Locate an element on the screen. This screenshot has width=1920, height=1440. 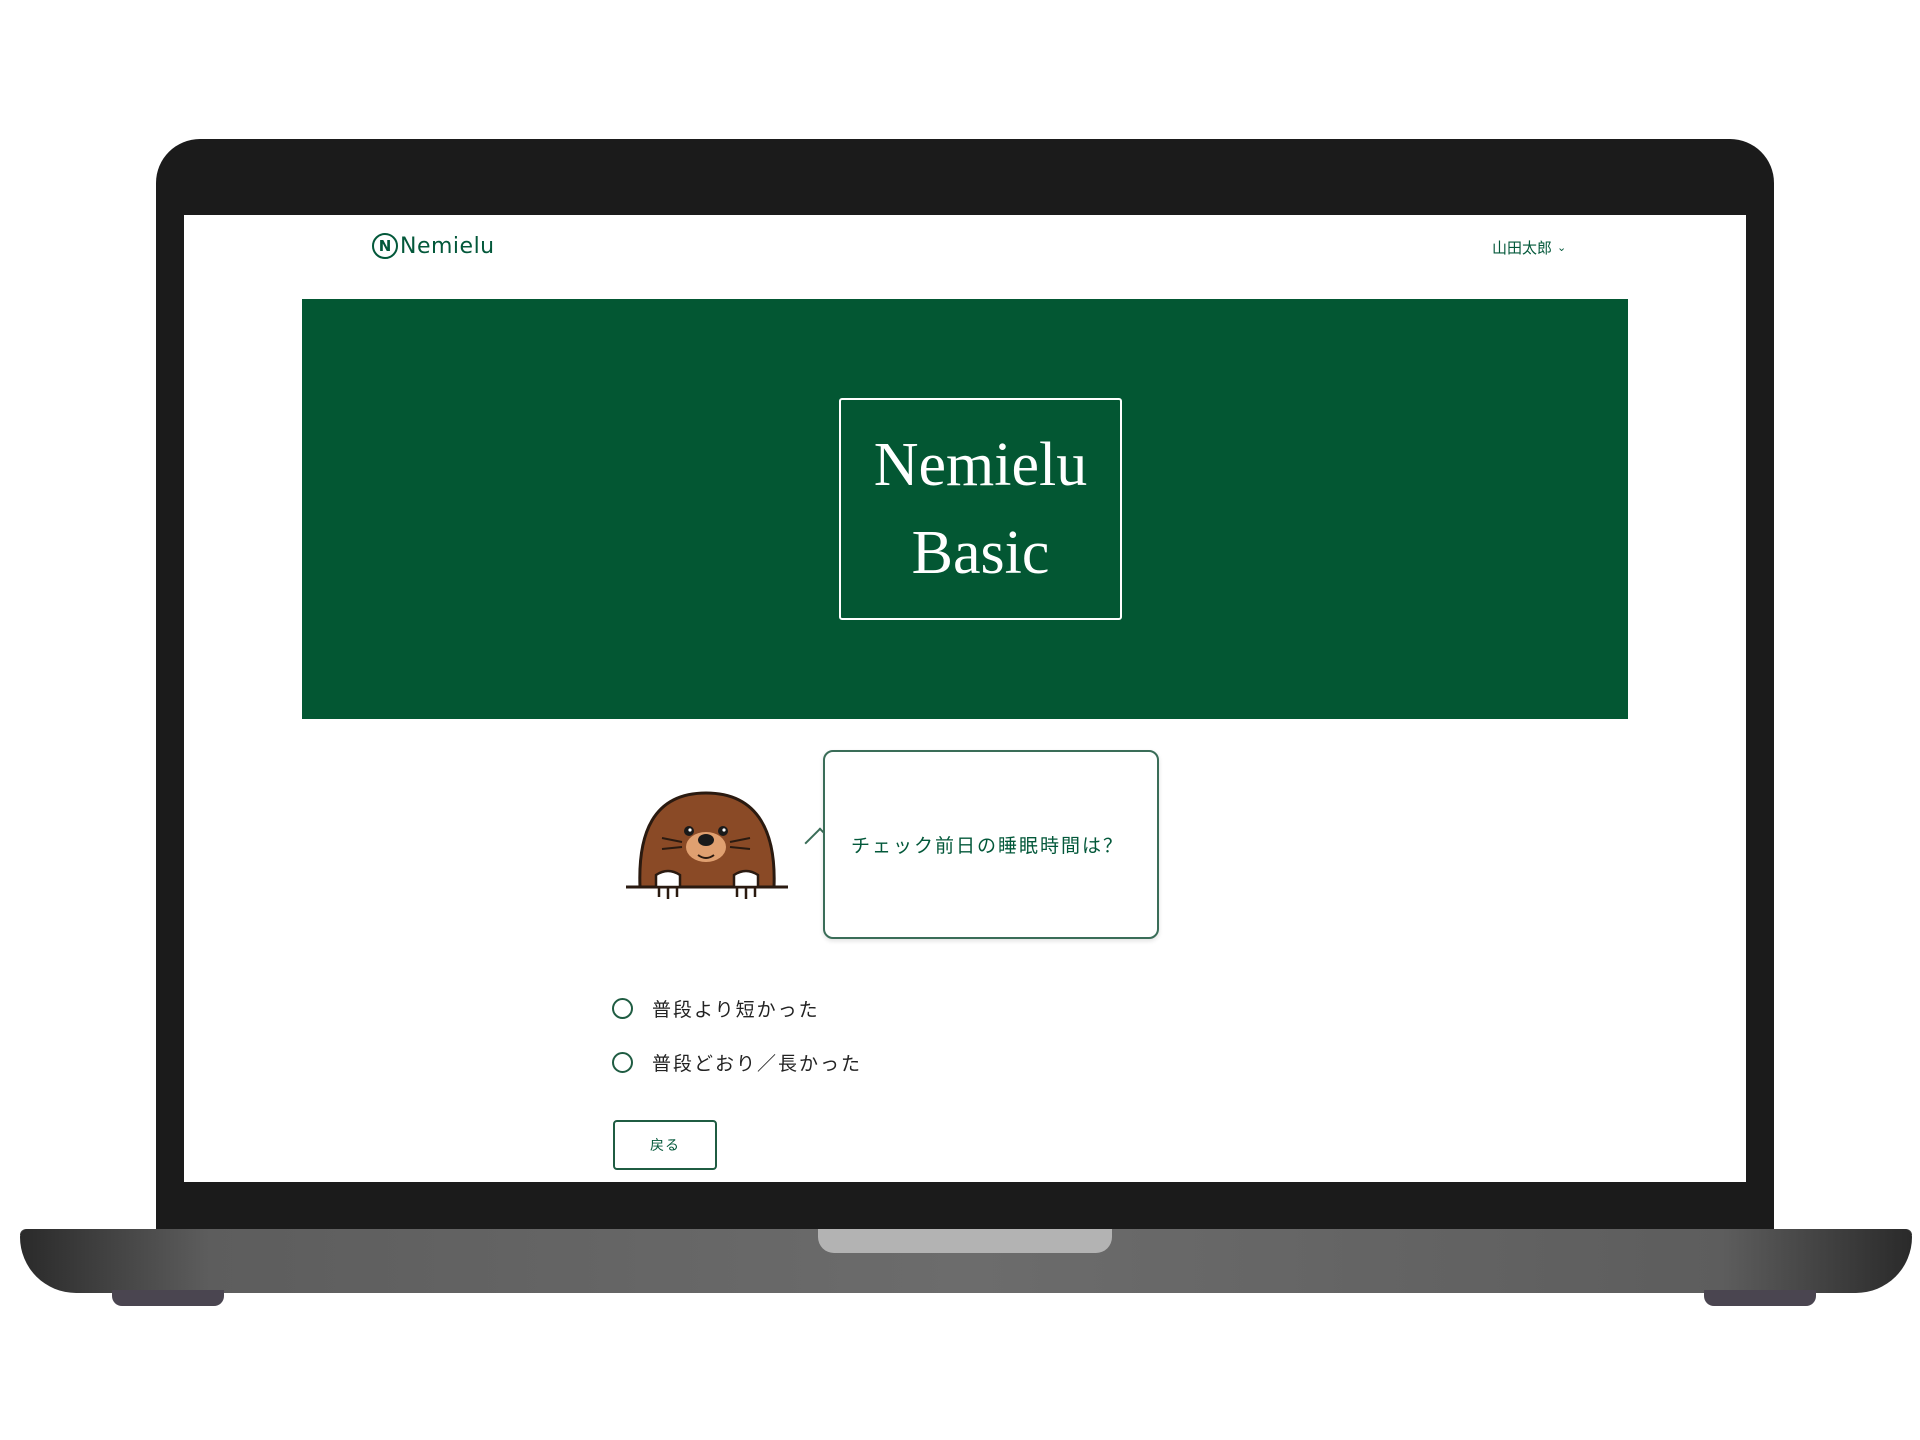
hero-title-box: Nemielu Basic is located at coordinates (980, 509).